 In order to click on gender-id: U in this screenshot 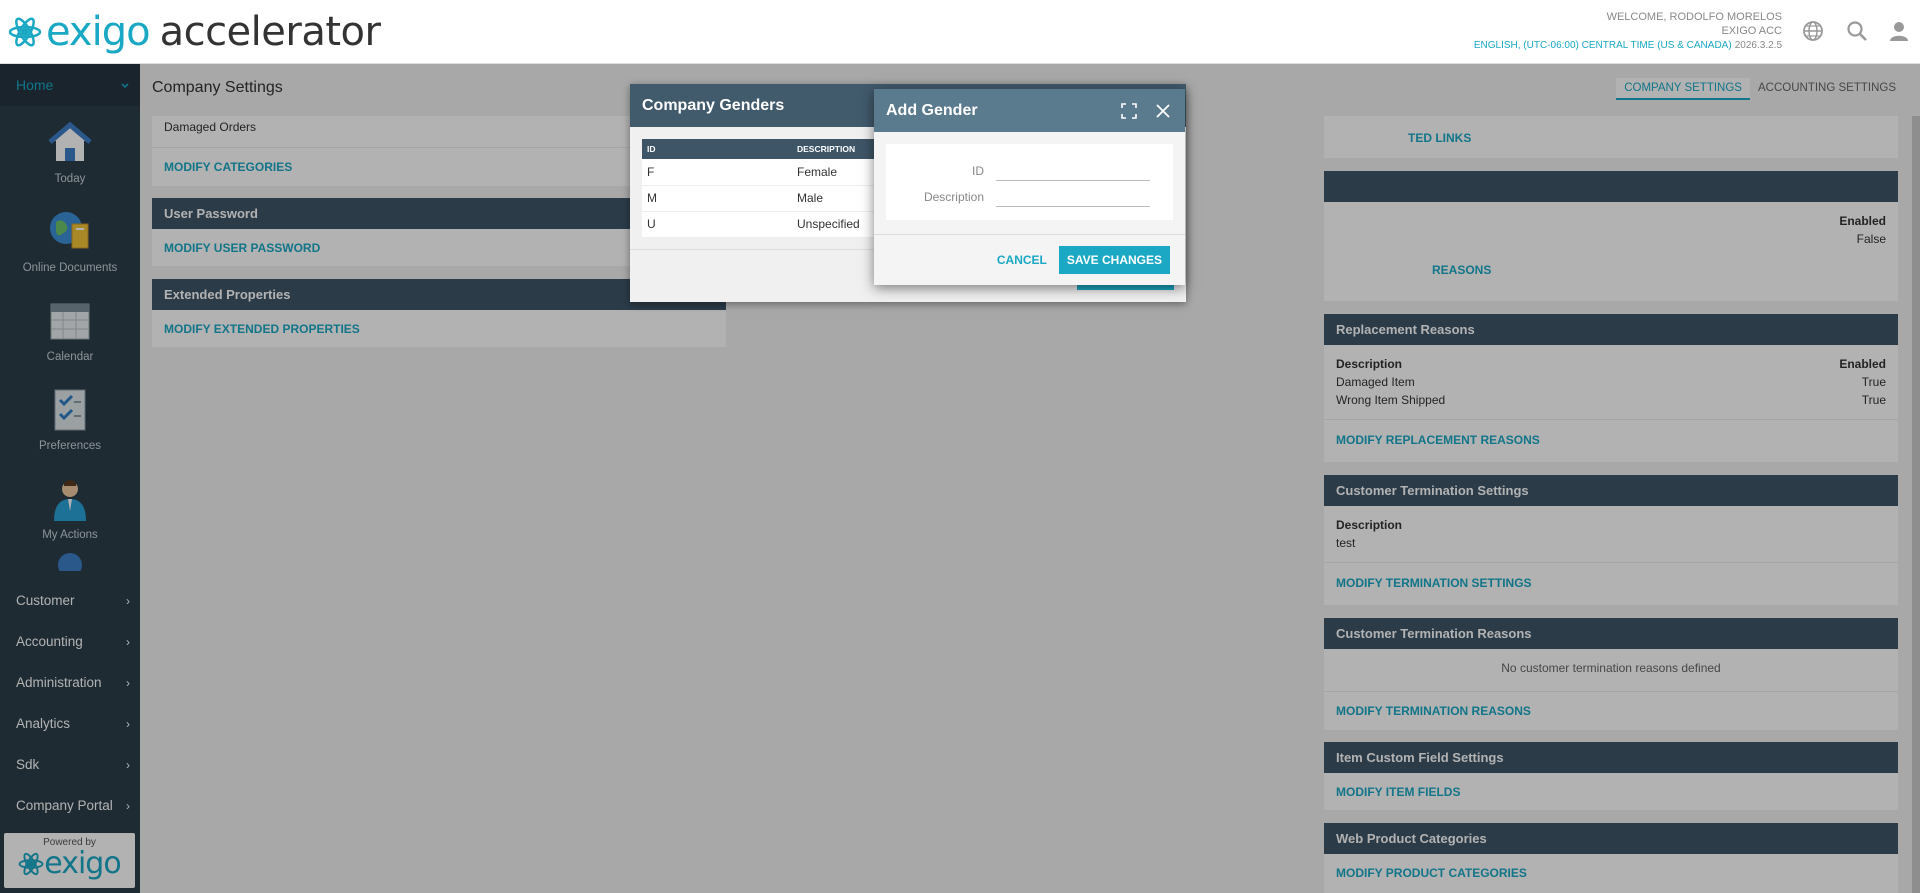, I will do `click(717, 224)`.